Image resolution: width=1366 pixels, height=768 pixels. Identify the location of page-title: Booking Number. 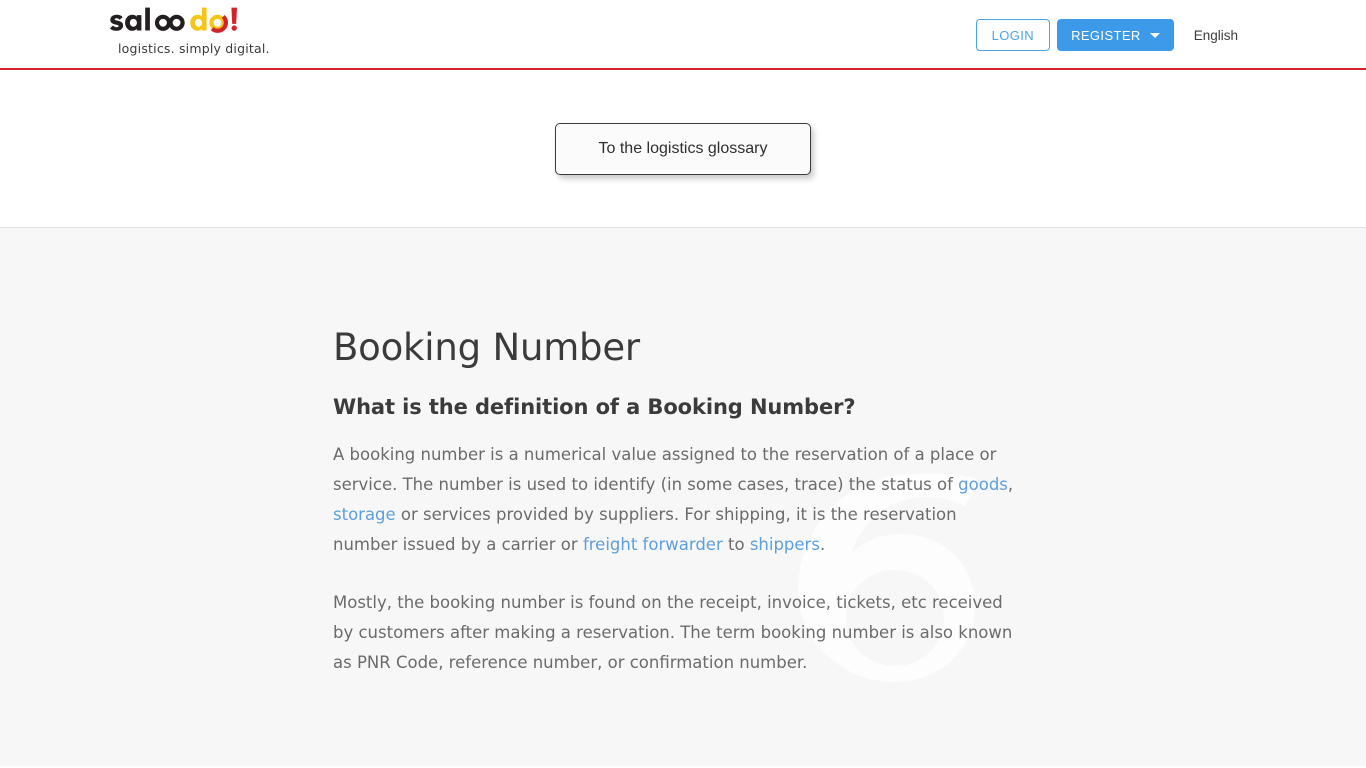
(486, 347).